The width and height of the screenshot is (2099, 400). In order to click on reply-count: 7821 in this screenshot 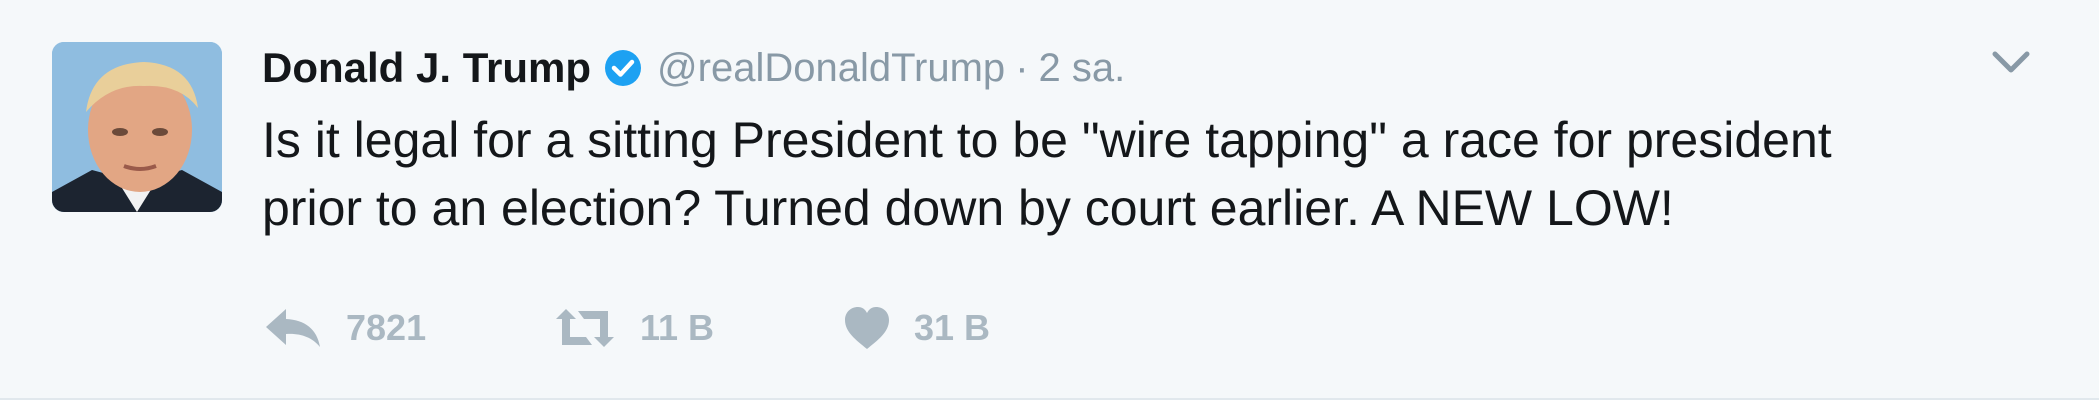, I will do `click(386, 327)`.